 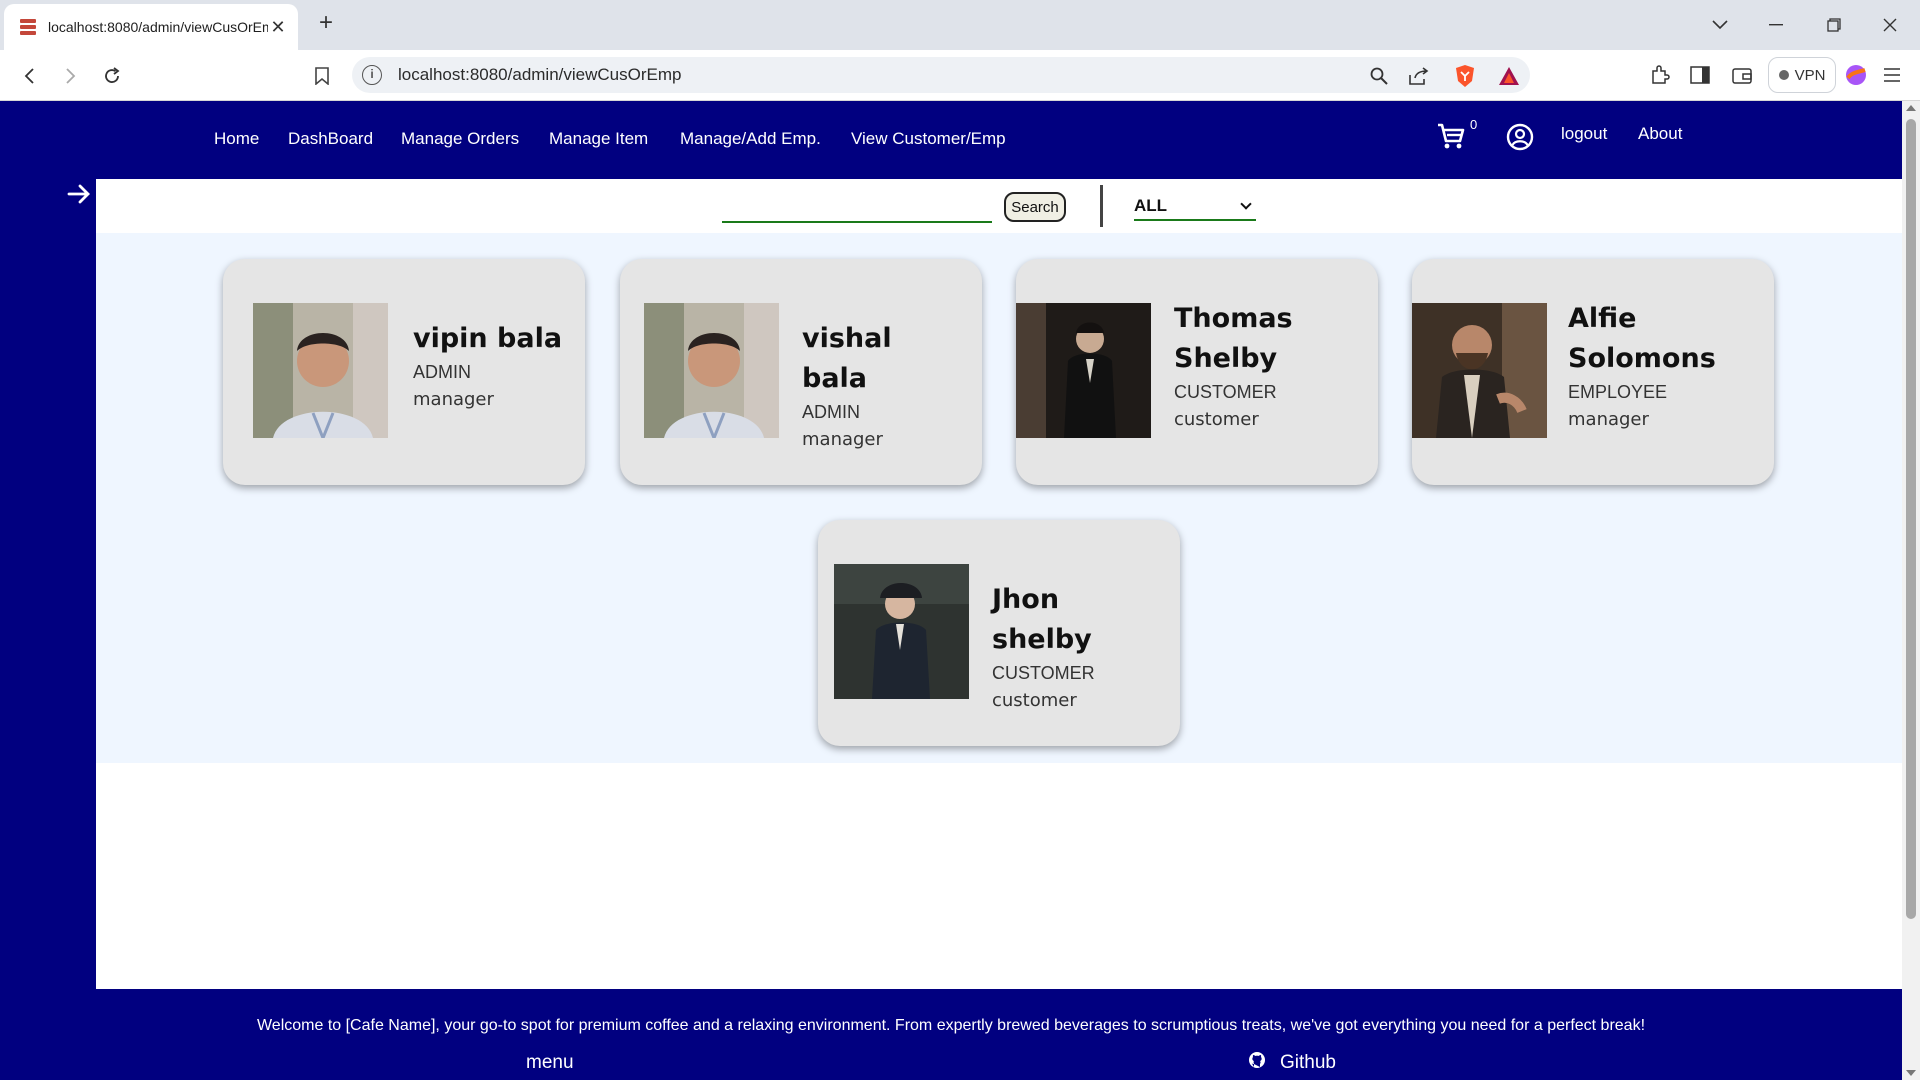 What do you see at coordinates (1584, 134) in the screenshot?
I see `nav-logout: logout` at bounding box center [1584, 134].